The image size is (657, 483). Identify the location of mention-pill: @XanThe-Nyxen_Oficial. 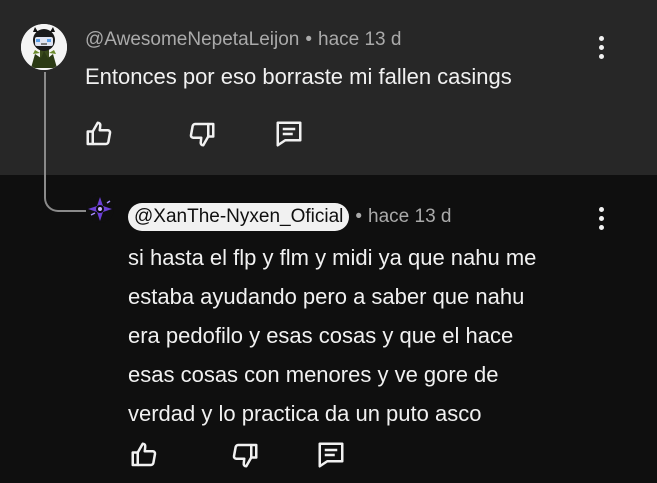
(239, 217).